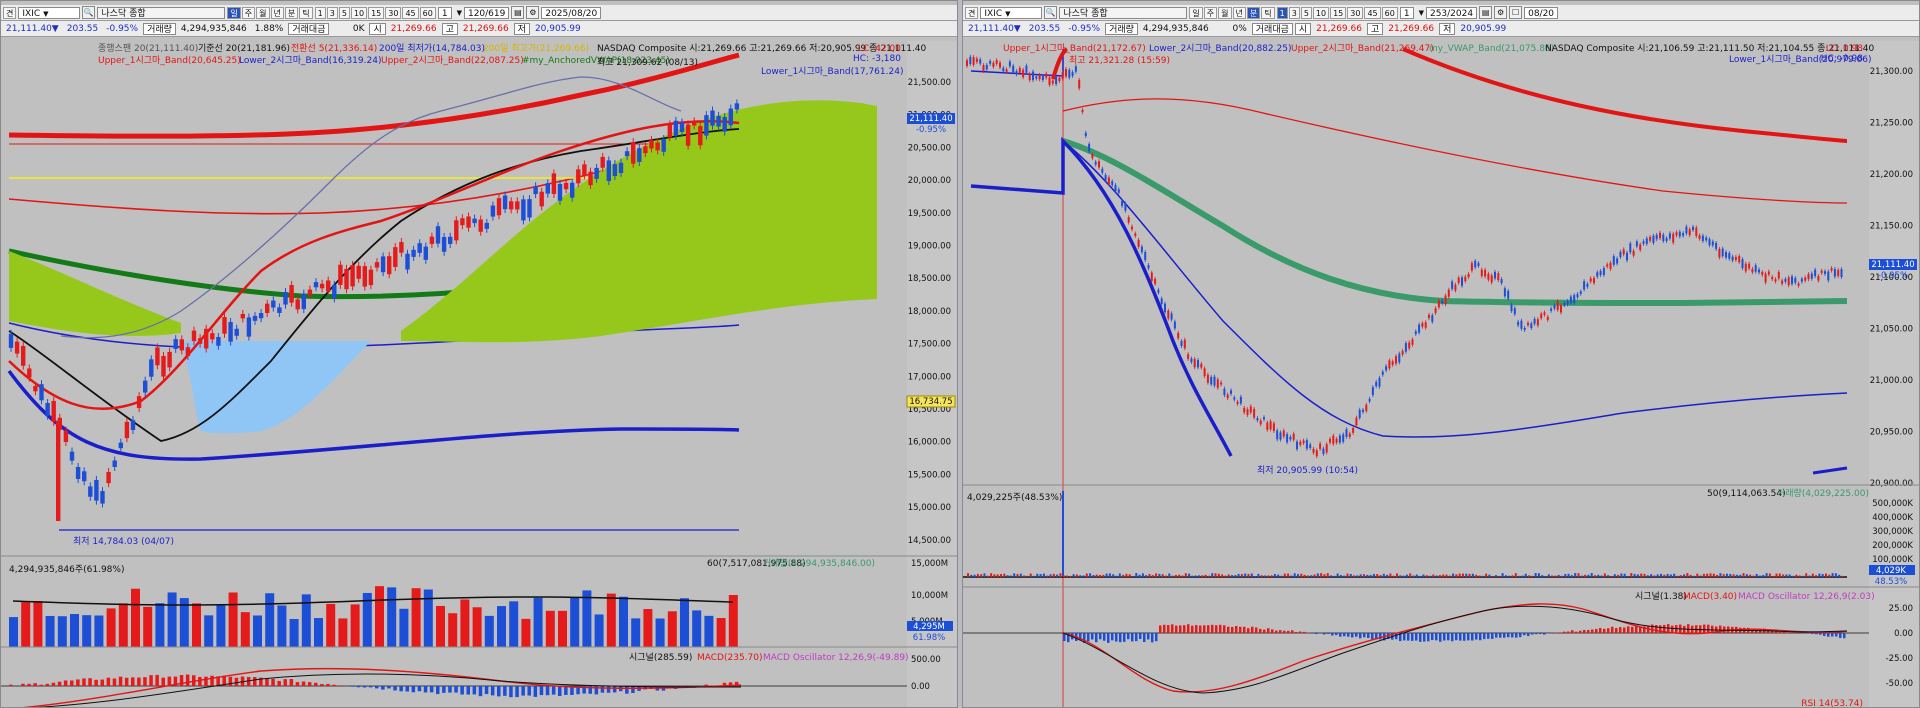 The height and width of the screenshot is (708, 1920). Describe the element at coordinates (1451, 12) in the screenshot. I see `range-input: 253/2024` at that location.